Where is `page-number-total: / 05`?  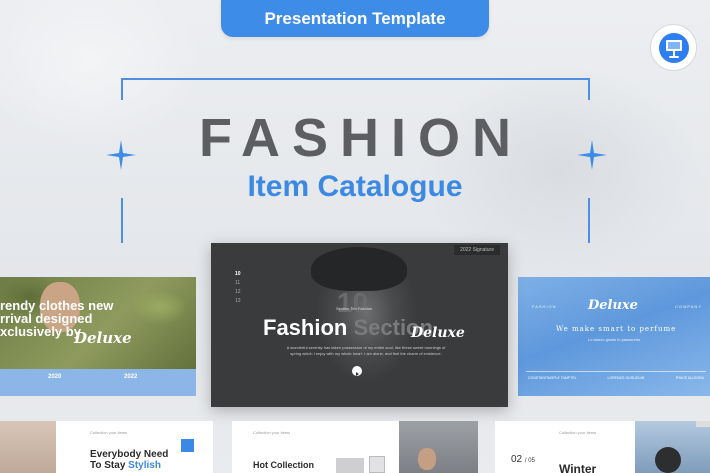 page-number-total: / 05 is located at coordinates (529, 461).